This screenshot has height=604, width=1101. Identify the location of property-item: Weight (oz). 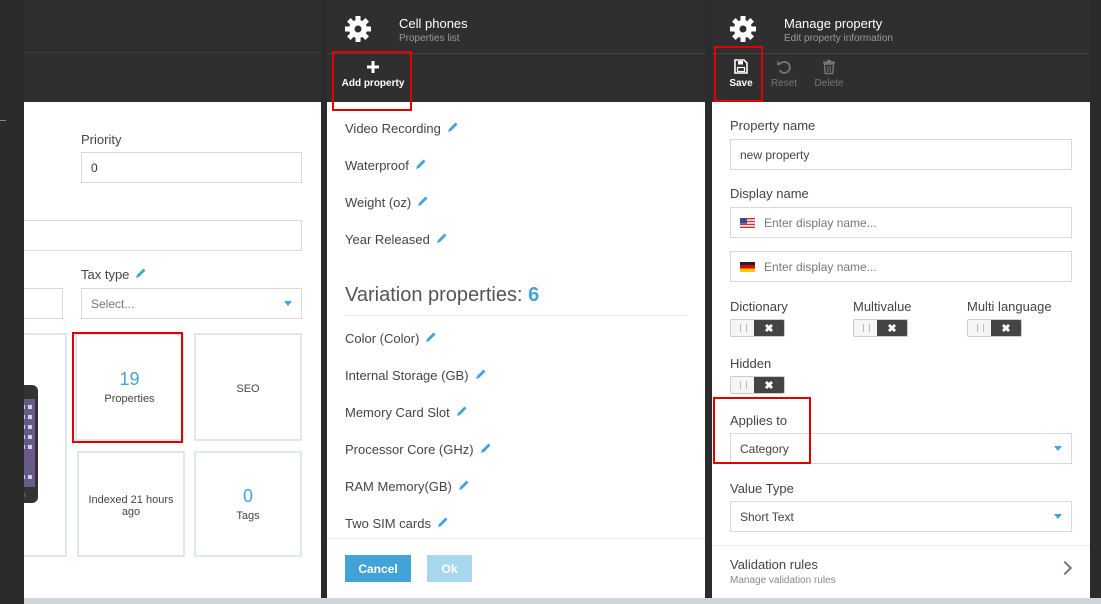
(387, 202).